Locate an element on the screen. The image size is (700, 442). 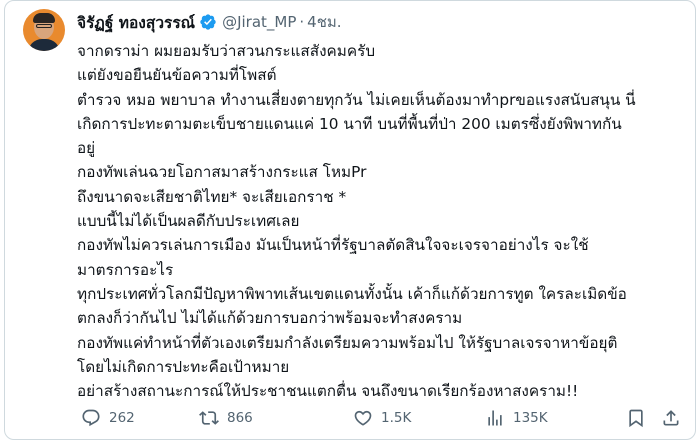
repost-count: 866 is located at coordinates (240, 418).